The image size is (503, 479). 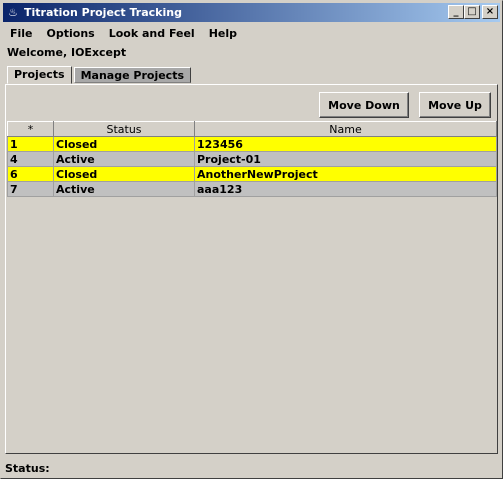 What do you see at coordinates (456, 12) in the screenshot?
I see `minimize-button: _` at bounding box center [456, 12].